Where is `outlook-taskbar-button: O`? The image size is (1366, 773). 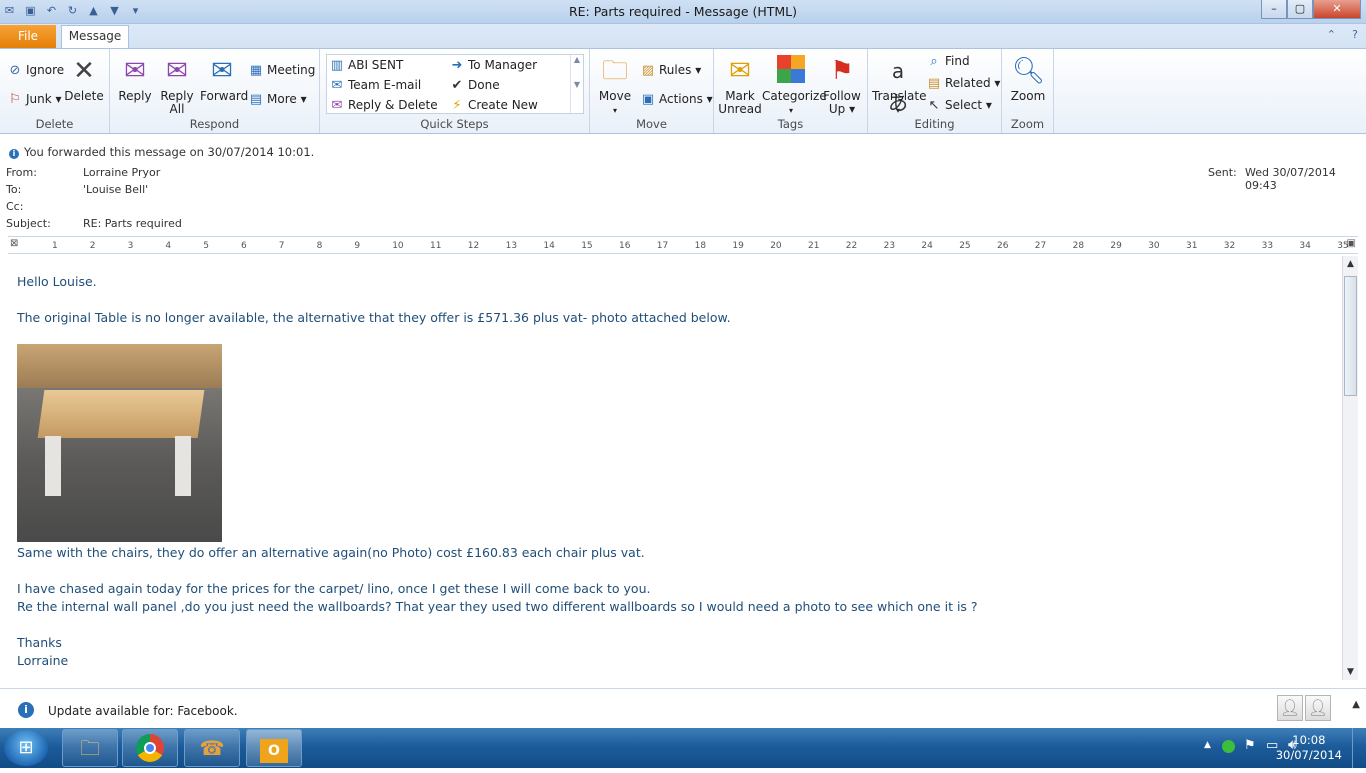 outlook-taskbar-button: O is located at coordinates (274, 748).